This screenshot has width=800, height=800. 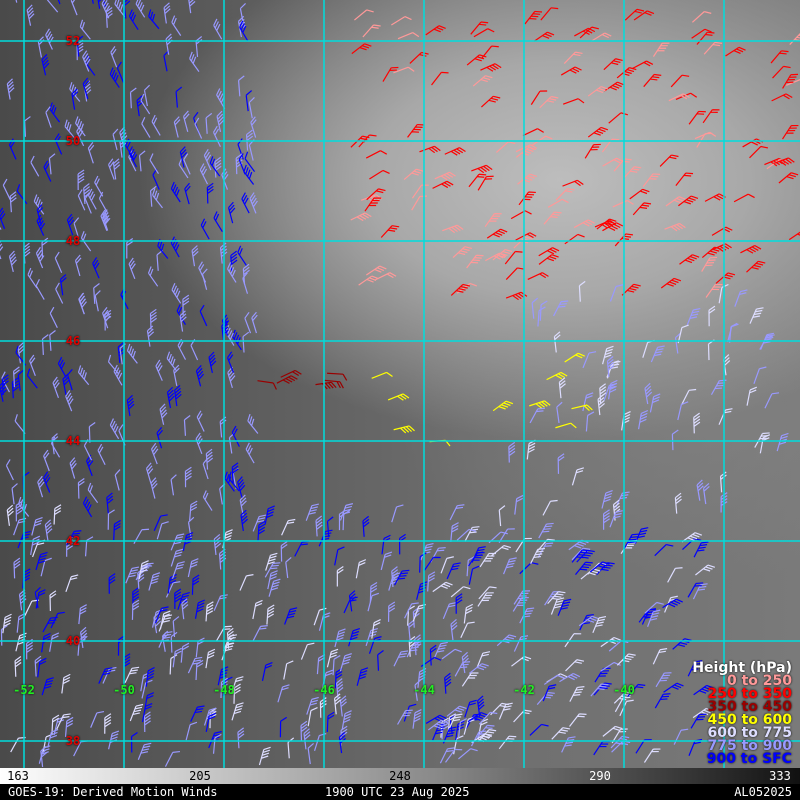 I want to click on longitude-label: -42, so click(x=524, y=690).